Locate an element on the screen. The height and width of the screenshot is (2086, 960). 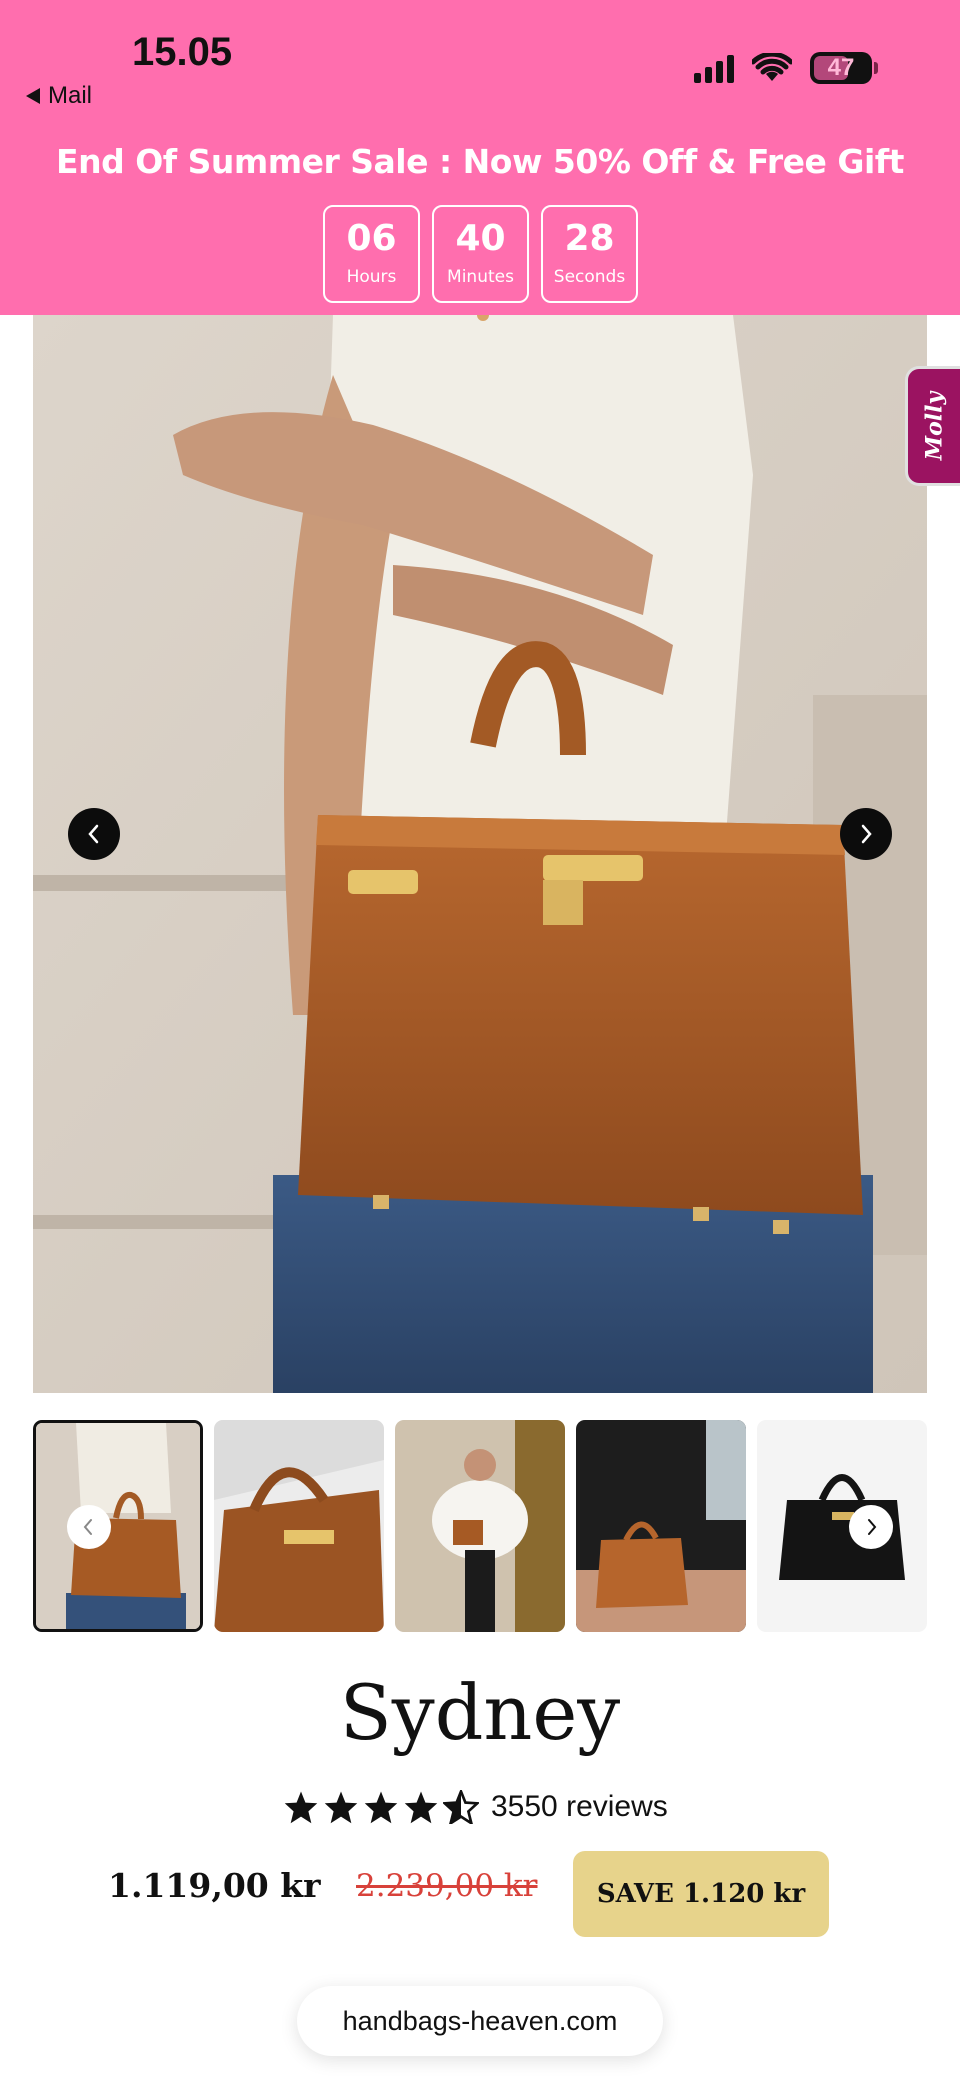
thumb-black-bag is located at coordinates (842, 1526).